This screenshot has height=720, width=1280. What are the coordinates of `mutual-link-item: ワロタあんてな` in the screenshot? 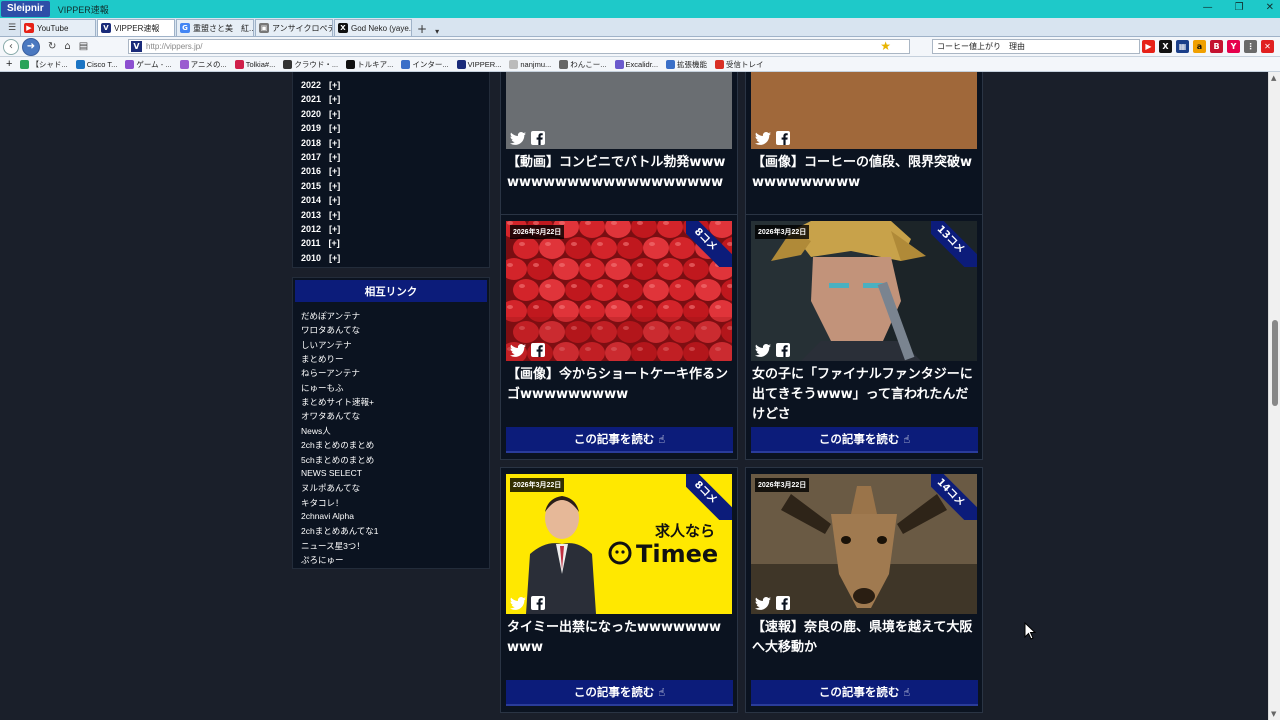 It's located at (330, 330).